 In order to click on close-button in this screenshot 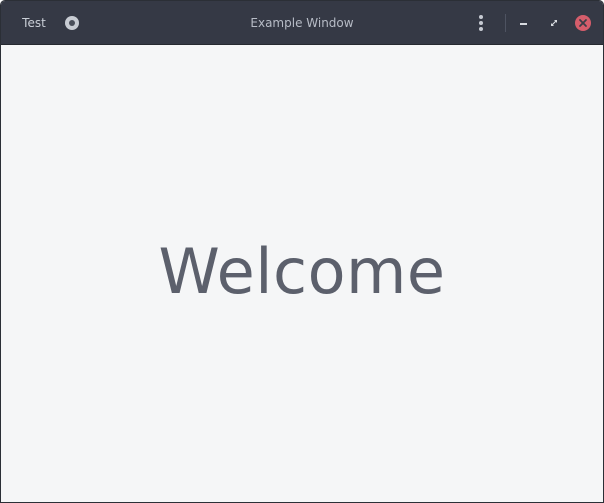, I will do `click(583, 23)`.